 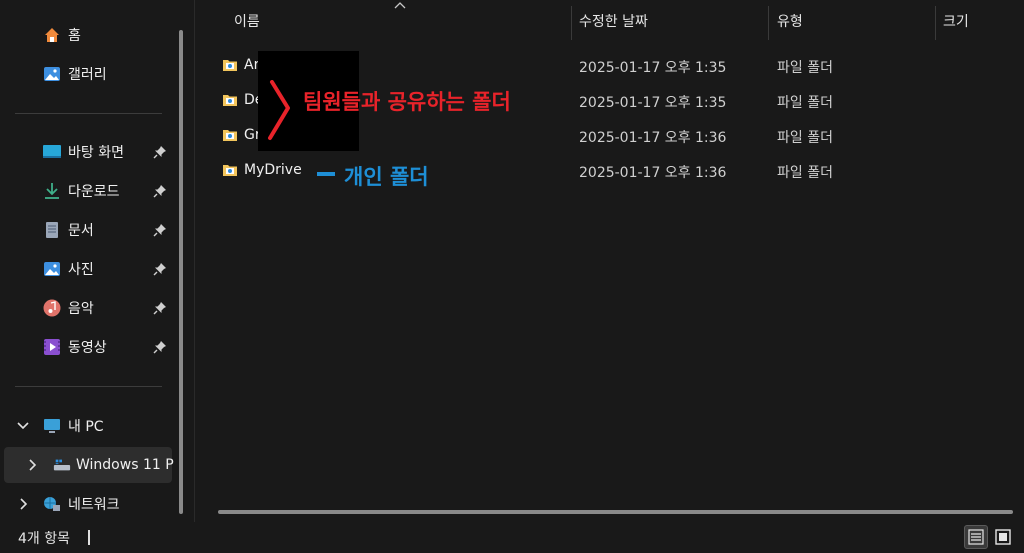 I want to click on sidebar-item-this-pc: 내 PC, so click(x=86, y=426).